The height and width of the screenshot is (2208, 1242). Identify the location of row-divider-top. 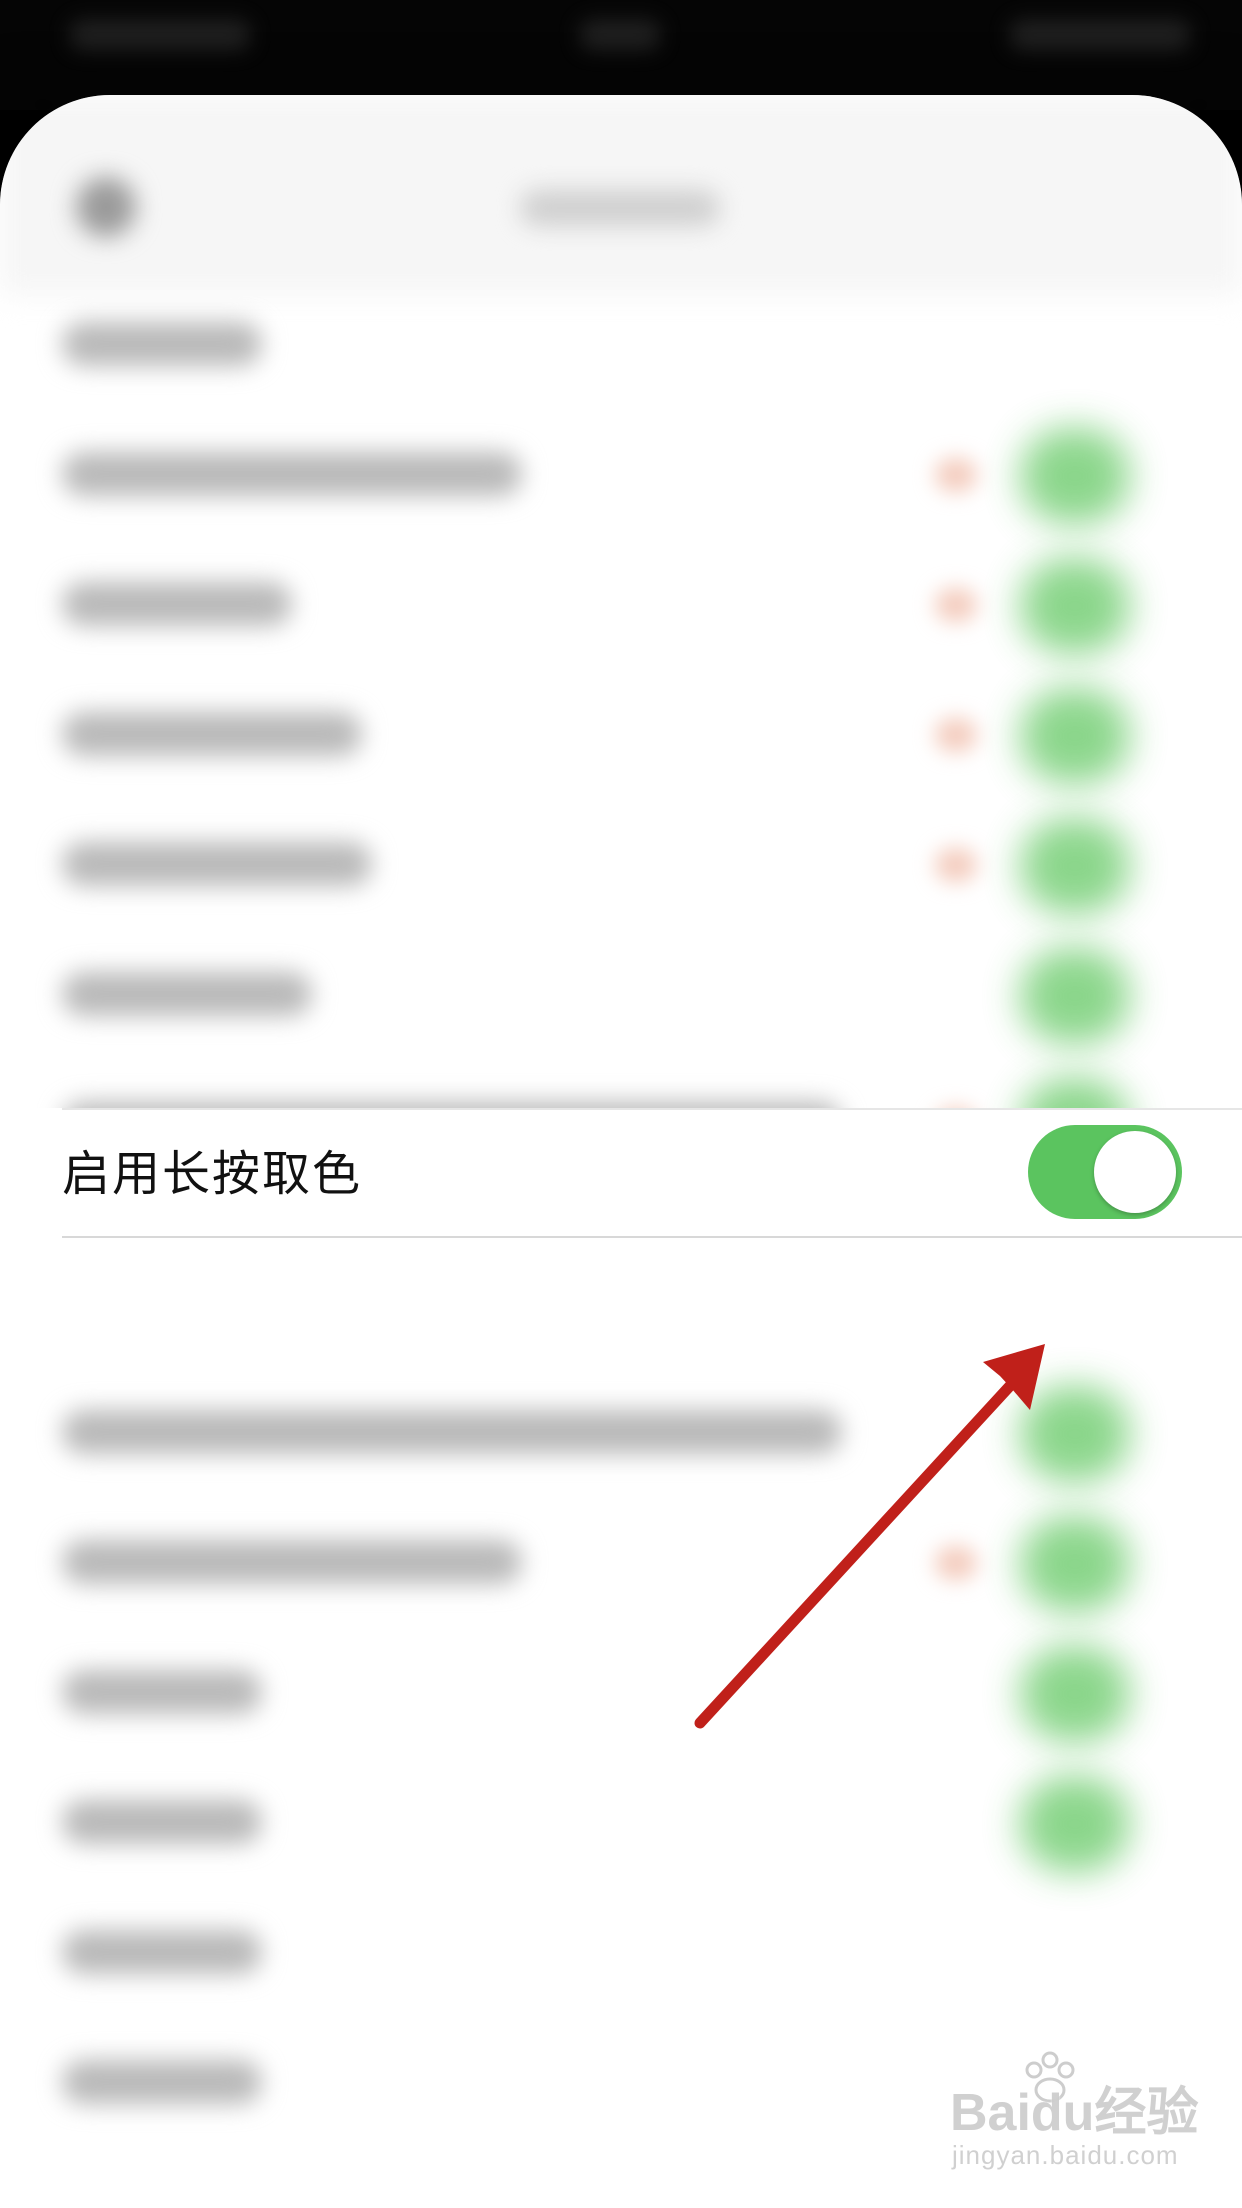
(652, 1109).